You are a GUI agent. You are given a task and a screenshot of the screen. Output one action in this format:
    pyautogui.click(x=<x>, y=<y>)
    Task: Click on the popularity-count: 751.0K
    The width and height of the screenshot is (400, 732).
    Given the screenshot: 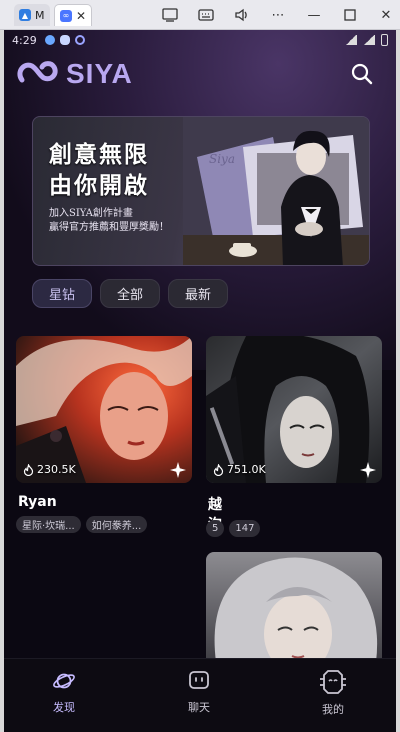 What is the action you would take?
    pyautogui.click(x=239, y=469)
    